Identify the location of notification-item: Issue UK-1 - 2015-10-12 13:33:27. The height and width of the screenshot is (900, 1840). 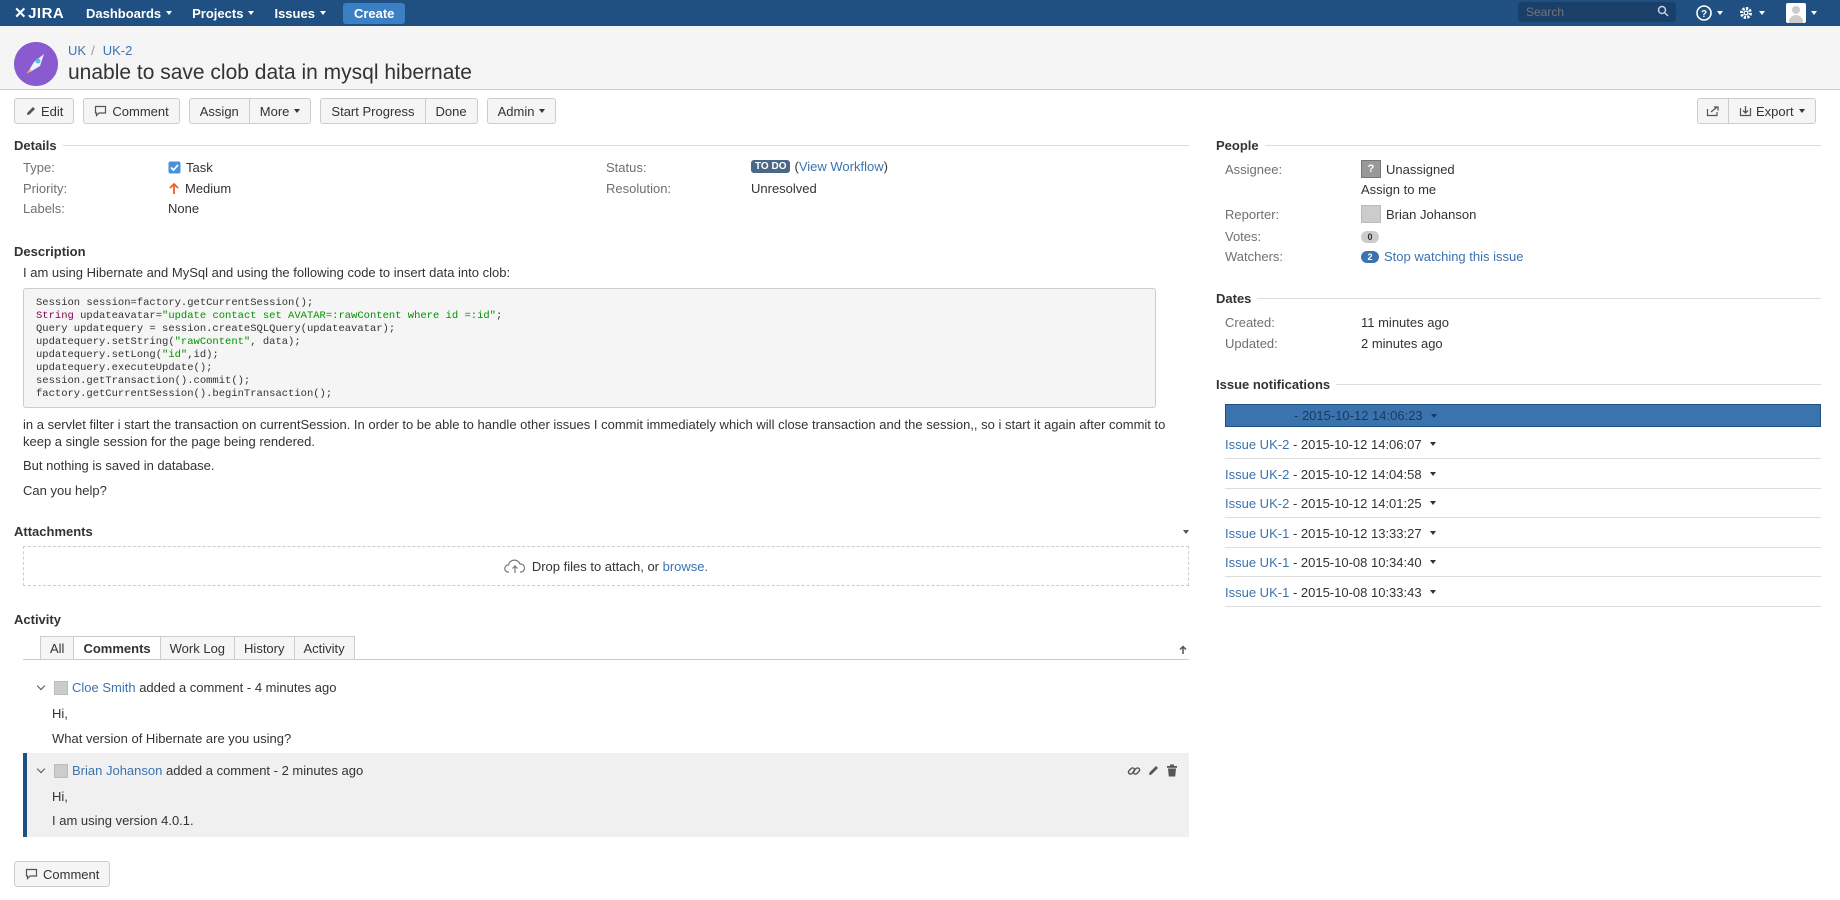
(1523, 533).